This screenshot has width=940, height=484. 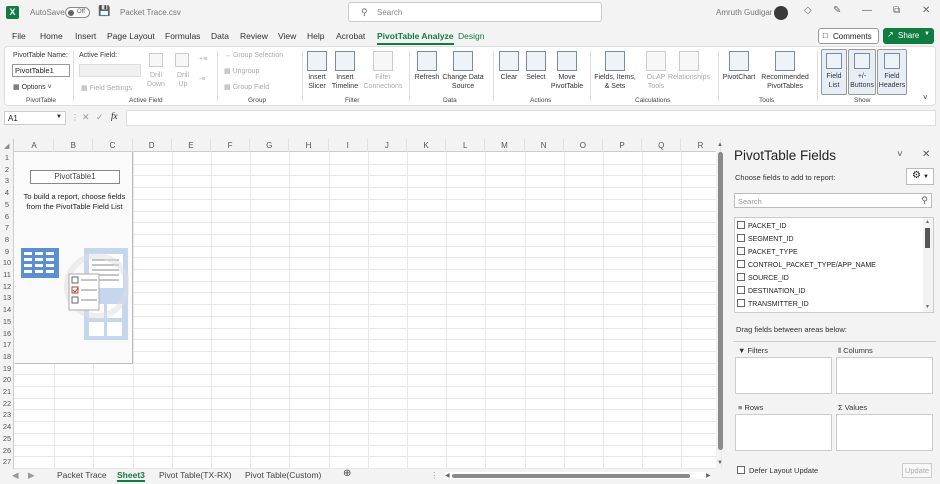 What do you see at coordinates (781, 13) in the screenshot?
I see `avatar` at bounding box center [781, 13].